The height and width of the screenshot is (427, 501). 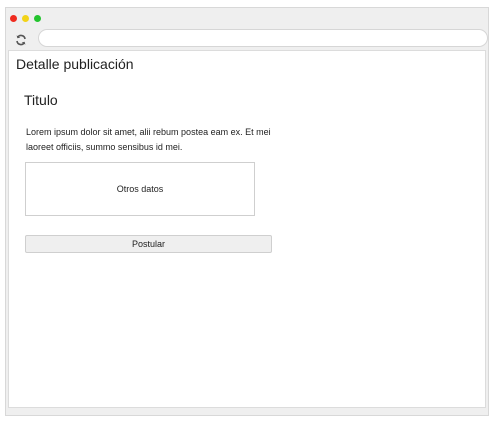 I want to click on post-title: Titulo, so click(x=41, y=100).